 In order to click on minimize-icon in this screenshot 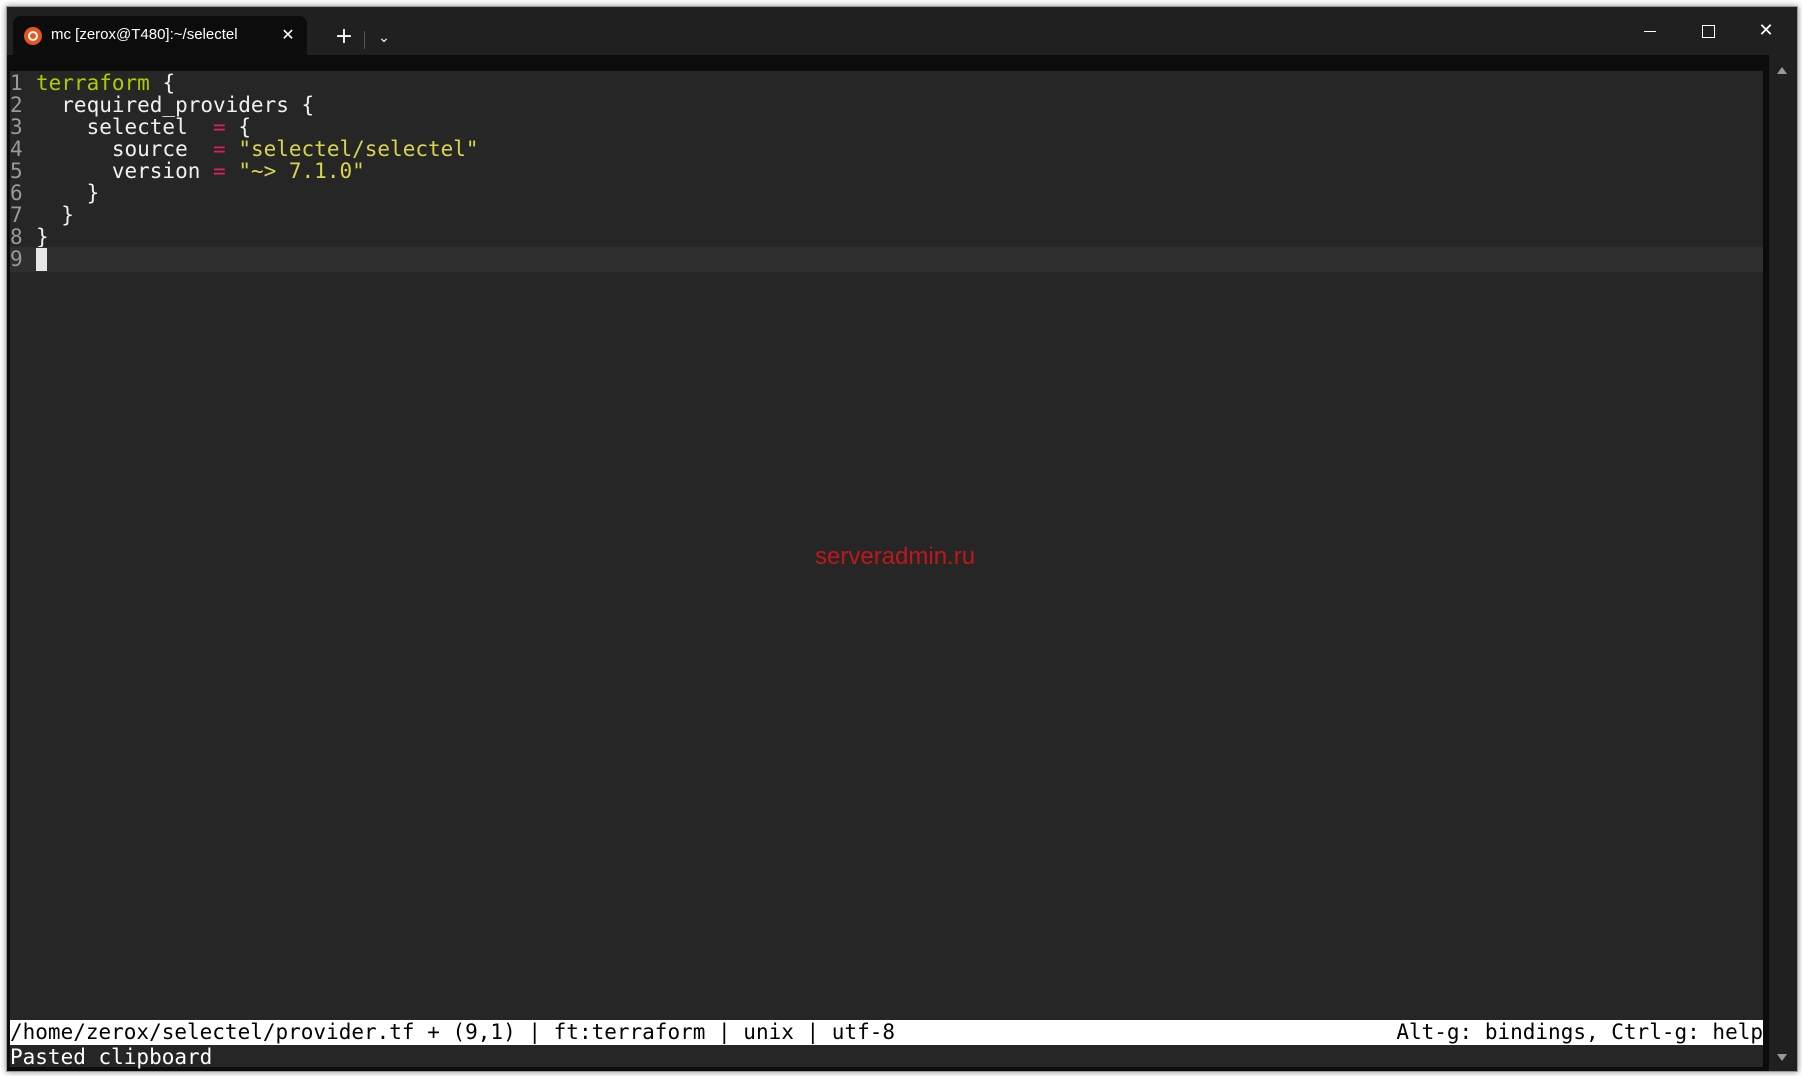, I will do `click(1650, 31)`.